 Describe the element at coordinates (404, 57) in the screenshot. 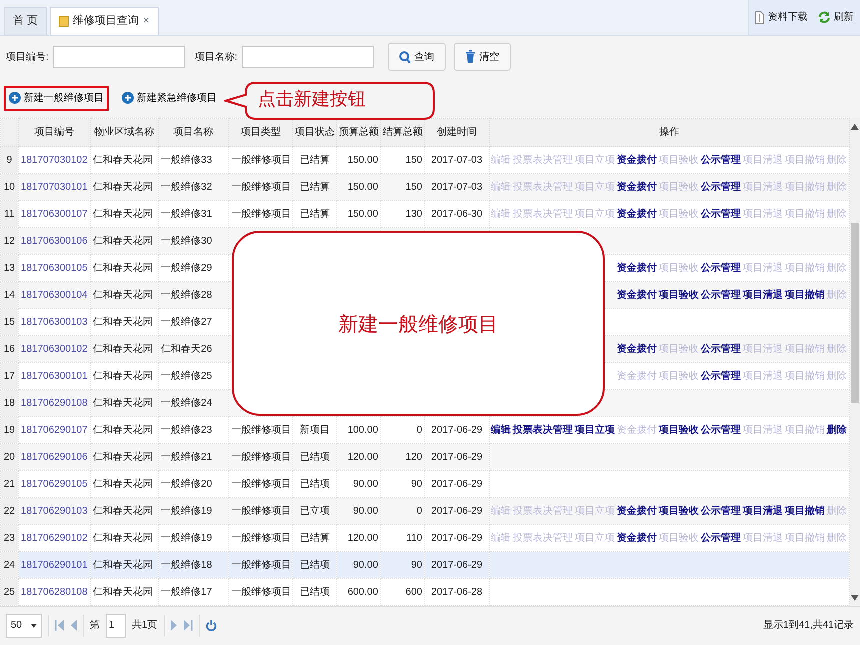

I see `search-icon` at that location.